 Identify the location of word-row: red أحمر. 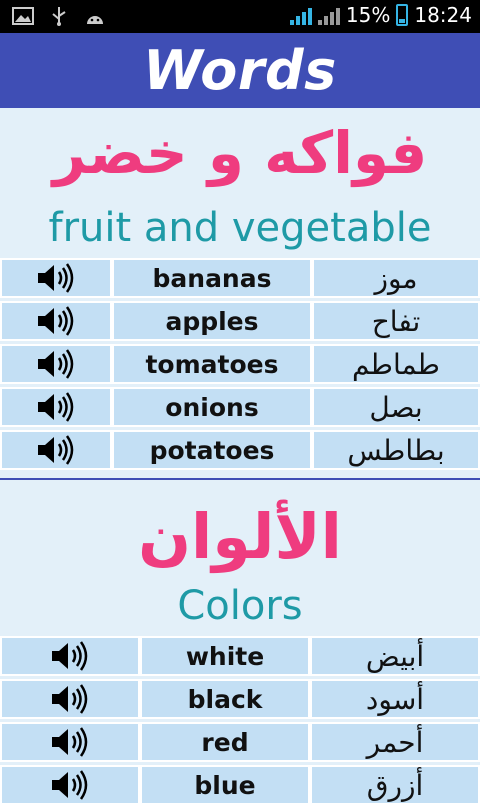
(240, 742).